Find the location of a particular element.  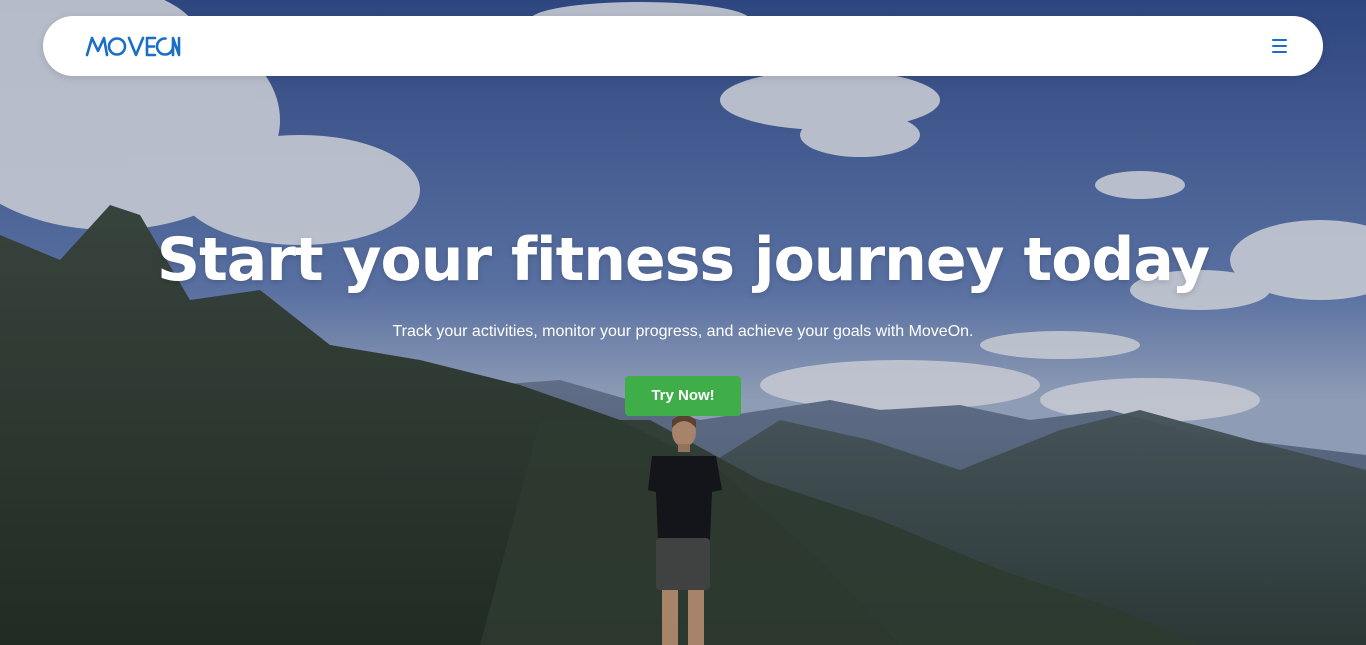

try-now-button: Try Now! is located at coordinates (683, 396).